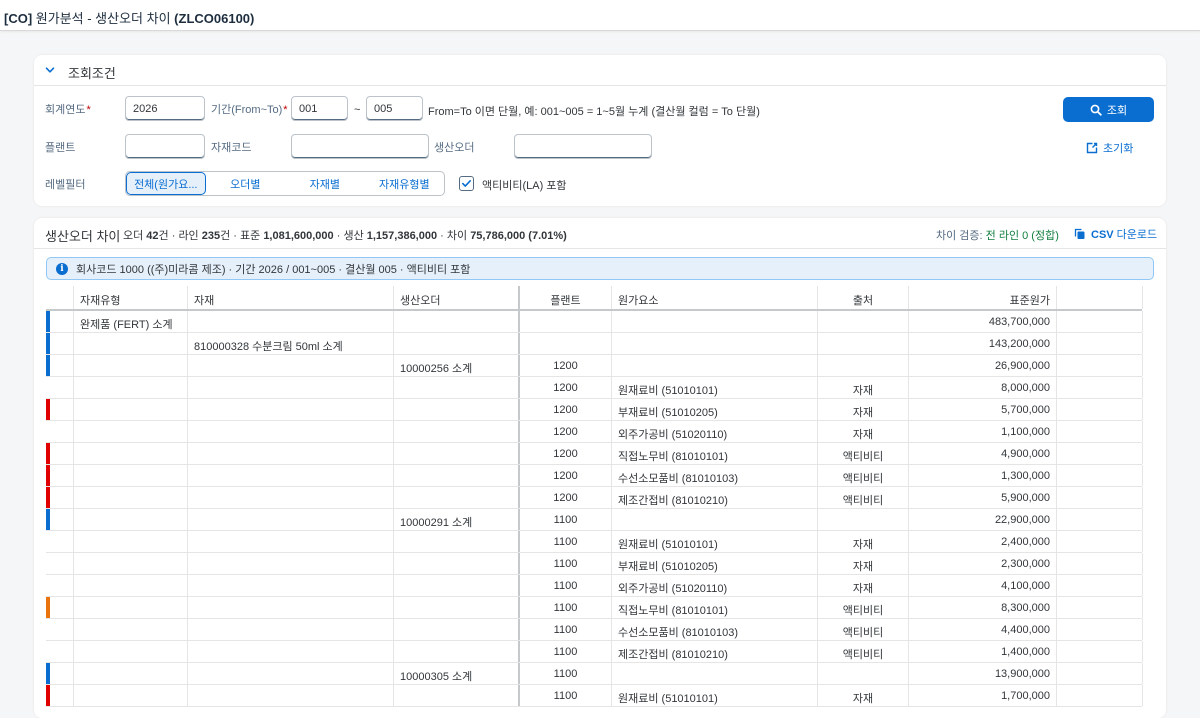  I want to click on col-header-material-type: 자재유형, so click(131, 297).